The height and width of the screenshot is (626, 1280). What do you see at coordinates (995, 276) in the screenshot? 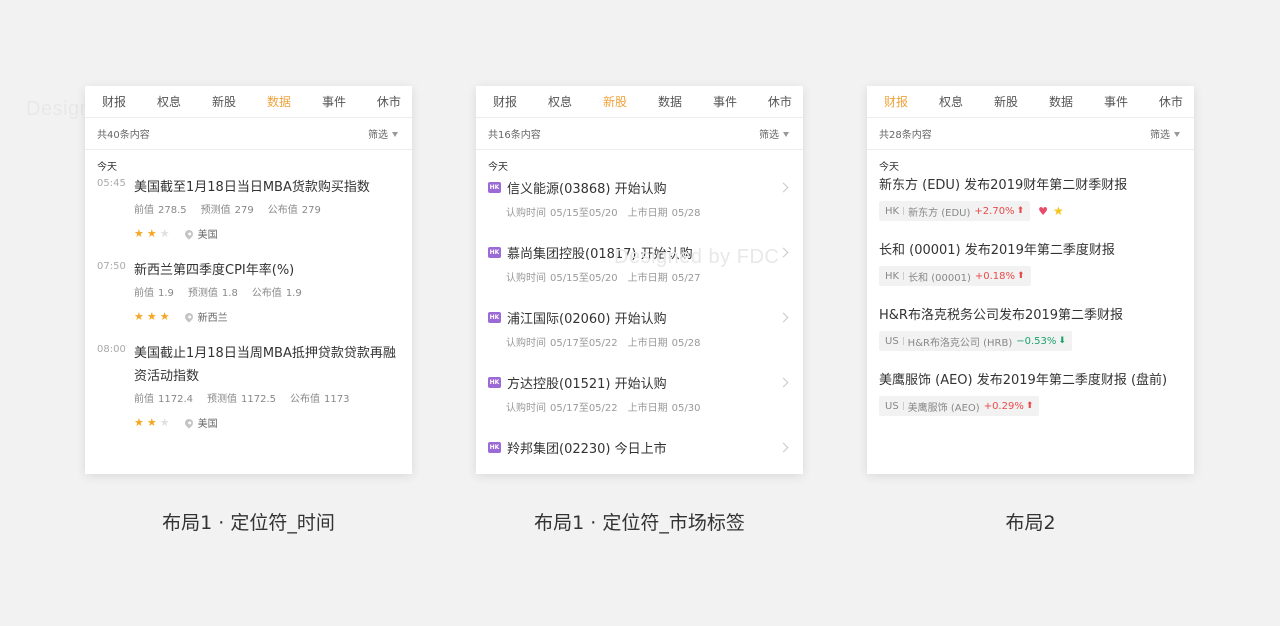
I see `price-change: +0.18%` at bounding box center [995, 276].